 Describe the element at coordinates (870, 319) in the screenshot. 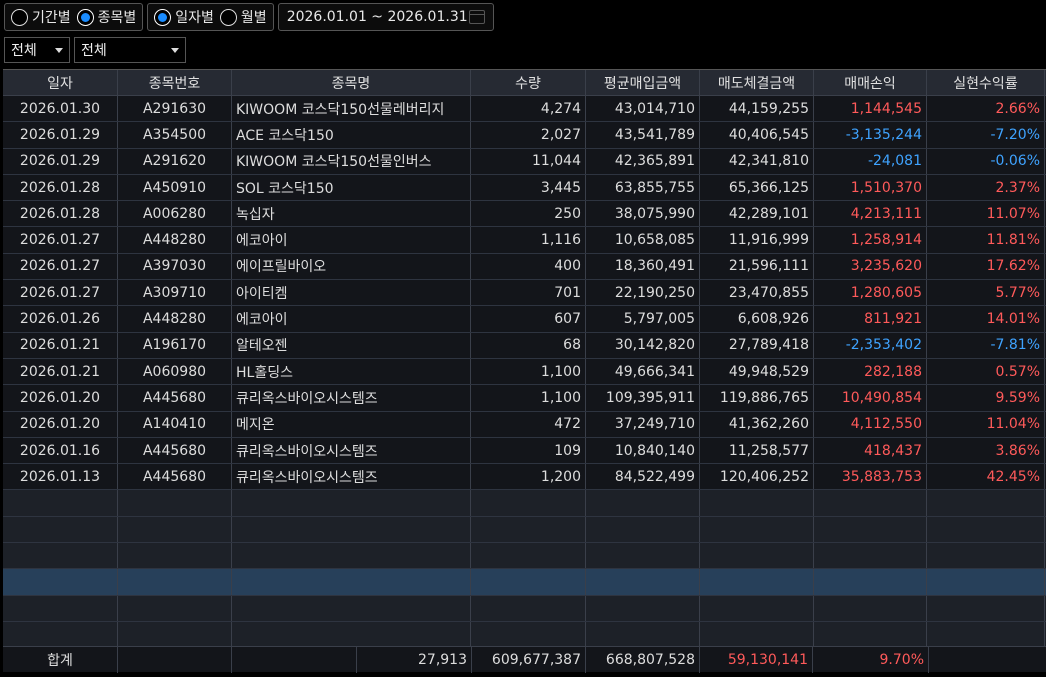

I see `cell-pnl: 811,921` at that location.